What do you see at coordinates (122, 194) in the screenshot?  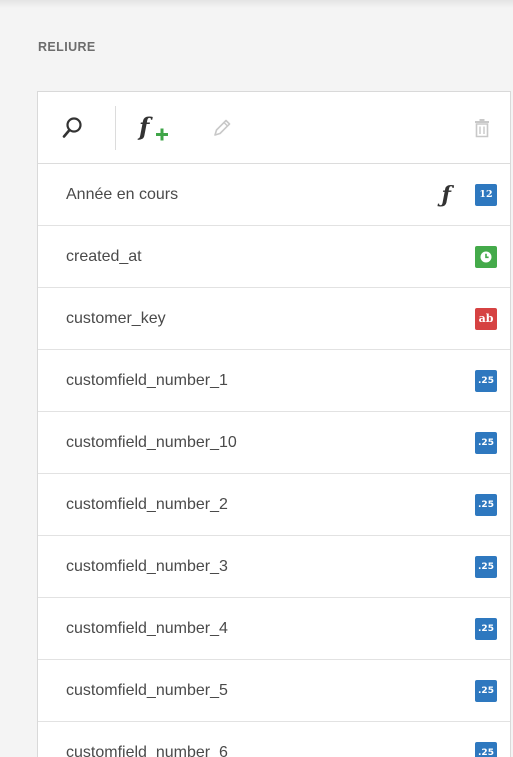 I see `field-label: Année en cours` at bounding box center [122, 194].